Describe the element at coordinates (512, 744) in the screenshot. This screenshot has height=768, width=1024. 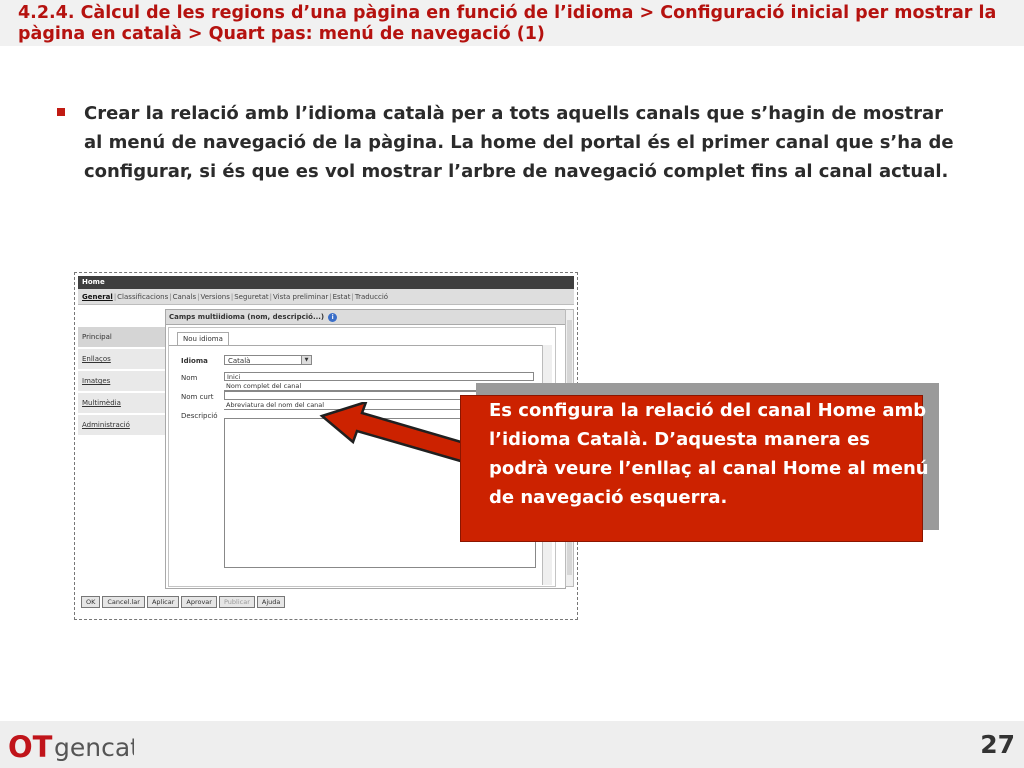
I see `footer-band` at that location.